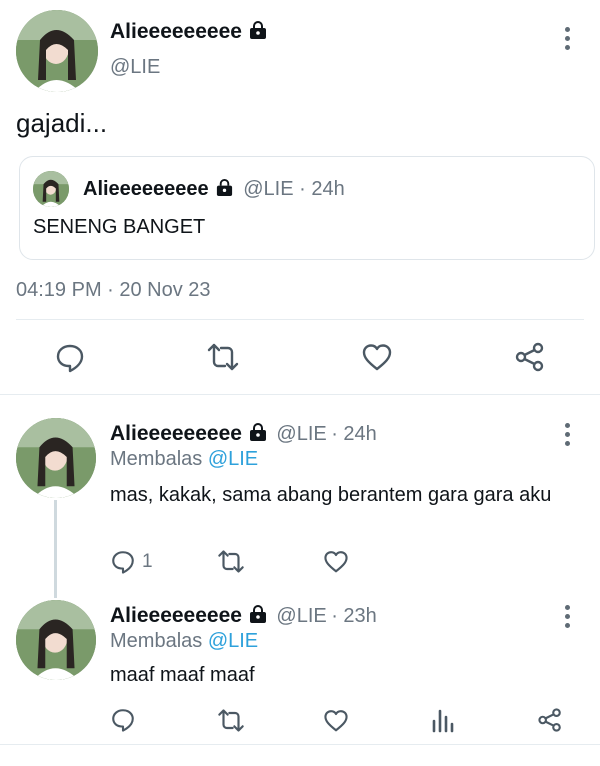 The height and width of the screenshot is (766, 600). What do you see at coordinates (182, 675) in the screenshot?
I see `reply-text: maaf maaf maaf` at bounding box center [182, 675].